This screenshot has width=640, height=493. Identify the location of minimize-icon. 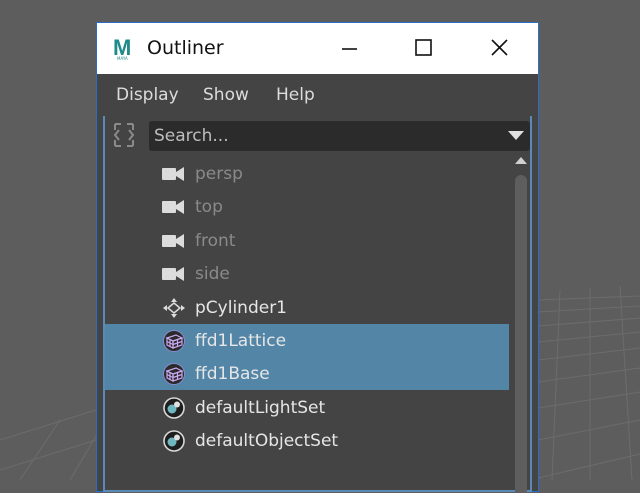
(349, 49).